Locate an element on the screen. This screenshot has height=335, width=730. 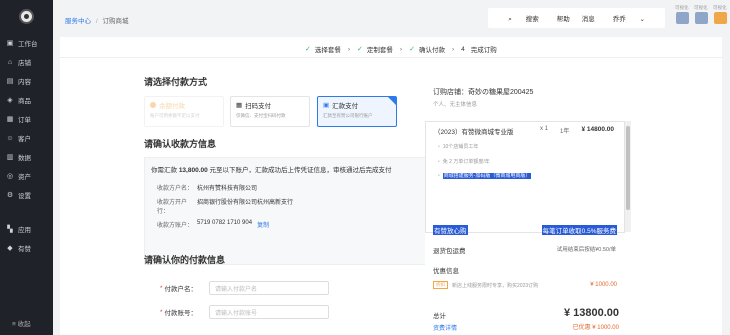
pay-option-qrcode: ▦ 扫码支付 仅微信、支付宝扫码付款 is located at coordinates (270, 111).